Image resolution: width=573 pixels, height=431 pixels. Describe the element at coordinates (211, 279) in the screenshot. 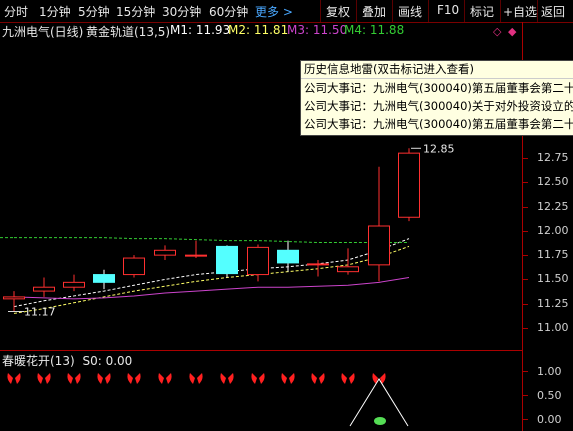

I see `series-line-m2` at that location.